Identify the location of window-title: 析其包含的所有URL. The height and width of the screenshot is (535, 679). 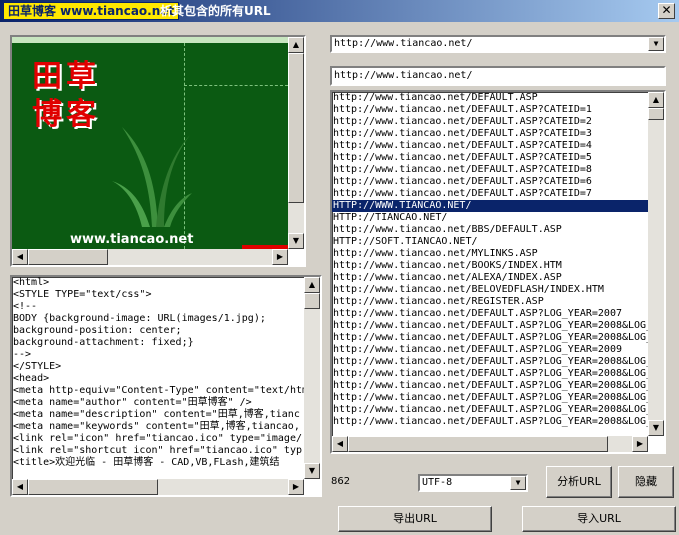
(215, 11).